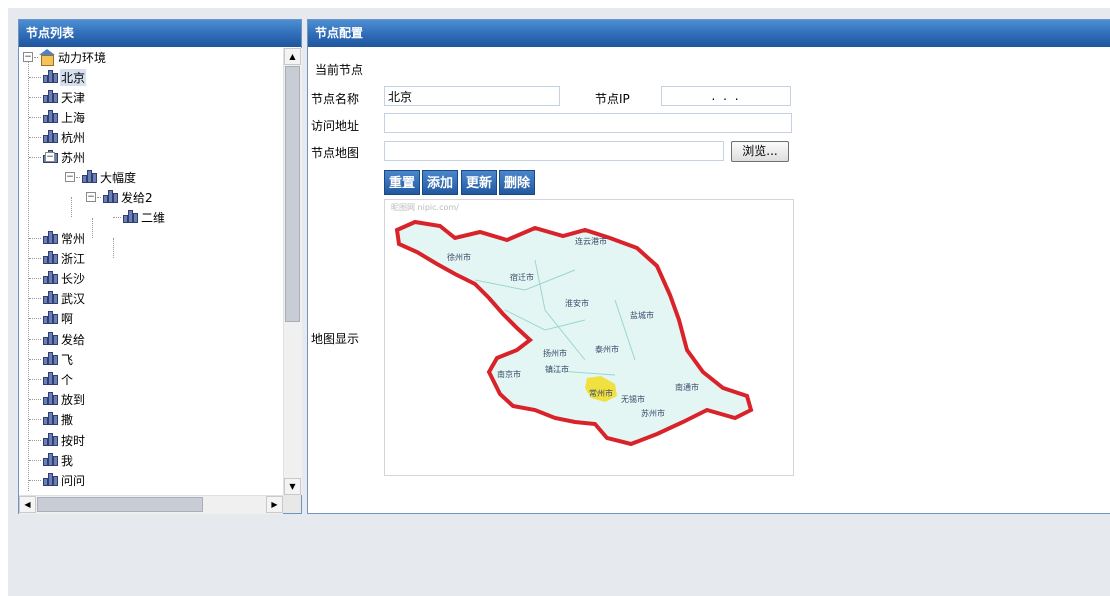 The width and height of the screenshot is (1110, 596). I want to click on tree-node-label: 北京, so click(73, 77).